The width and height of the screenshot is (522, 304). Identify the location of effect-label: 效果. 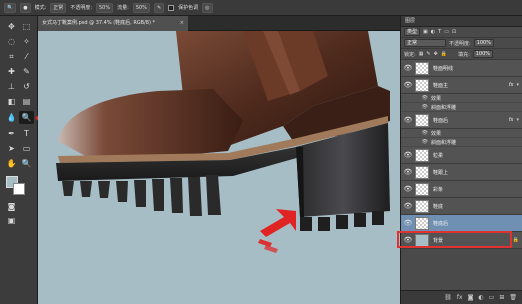
(436, 98).